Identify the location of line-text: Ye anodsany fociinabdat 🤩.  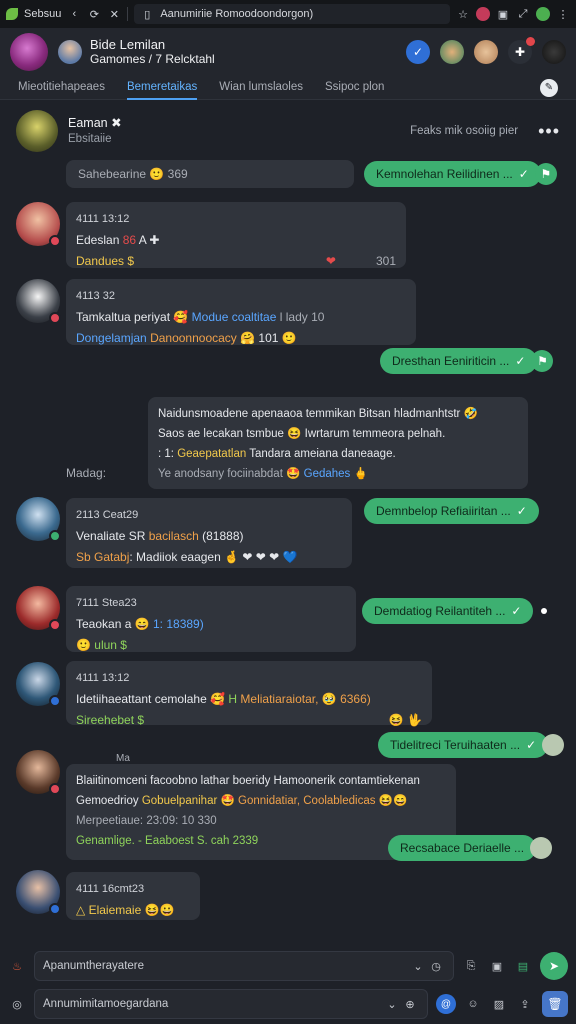
(229, 474).